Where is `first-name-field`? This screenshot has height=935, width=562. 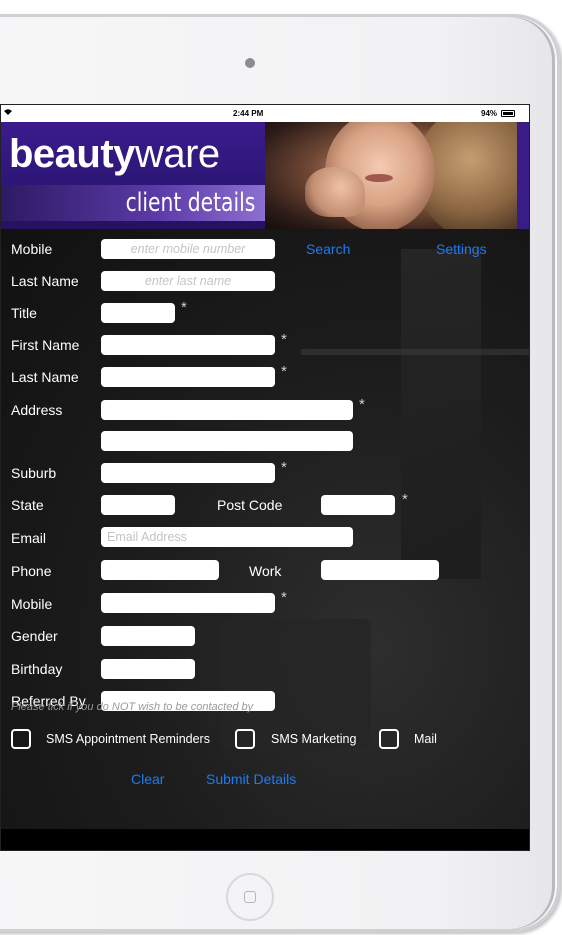 first-name-field is located at coordinates (188, 345).